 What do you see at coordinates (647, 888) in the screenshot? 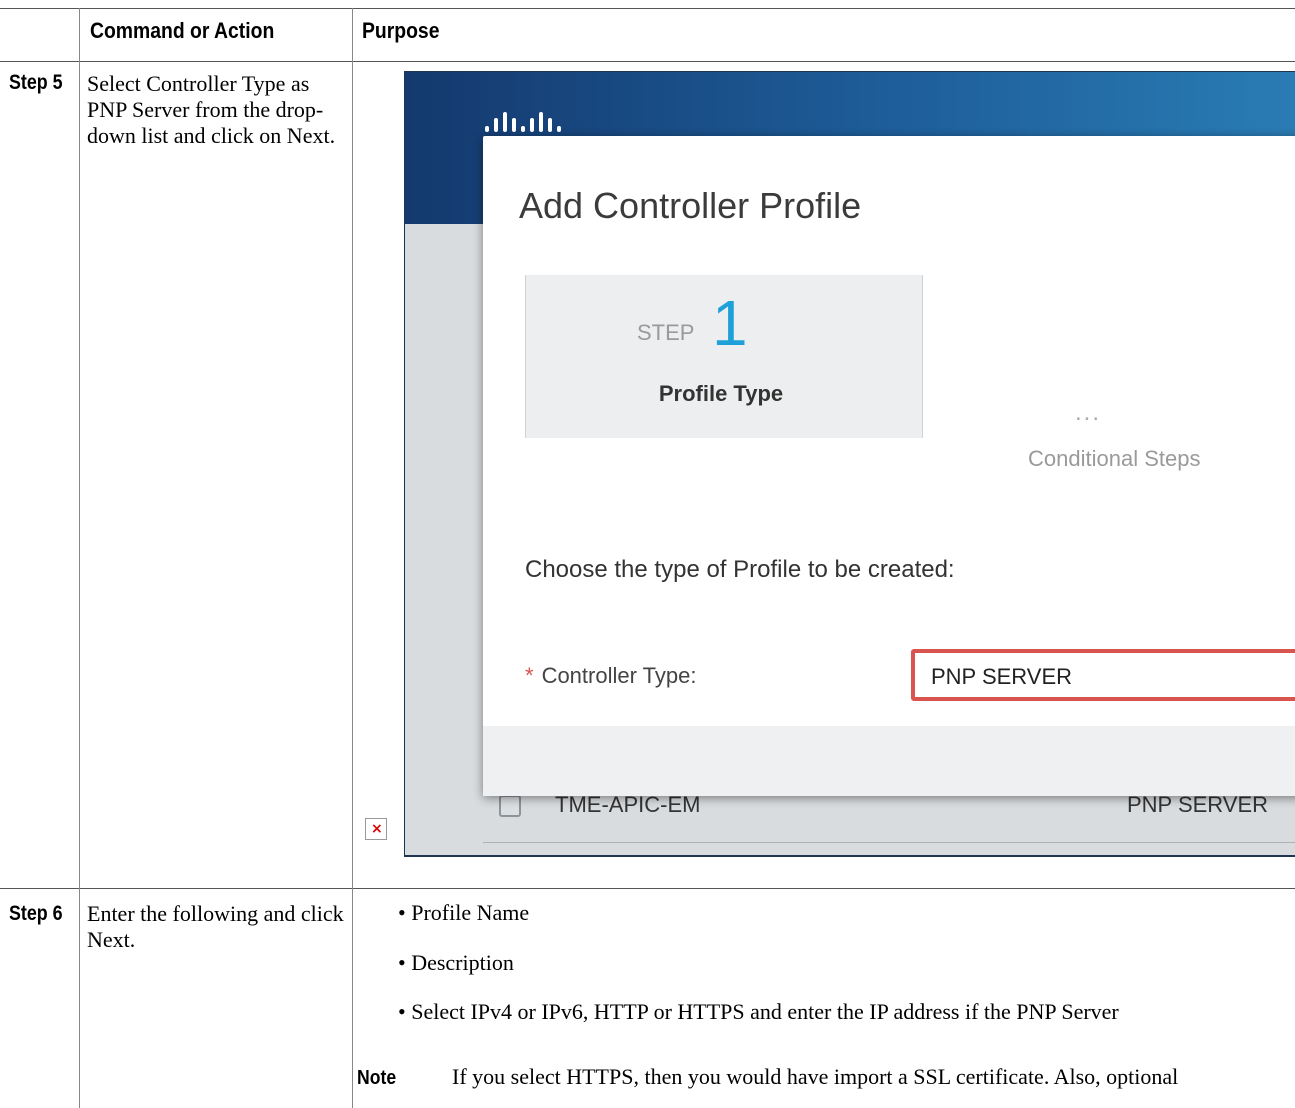
I see `row-divider` at bounding box center [647, 888].